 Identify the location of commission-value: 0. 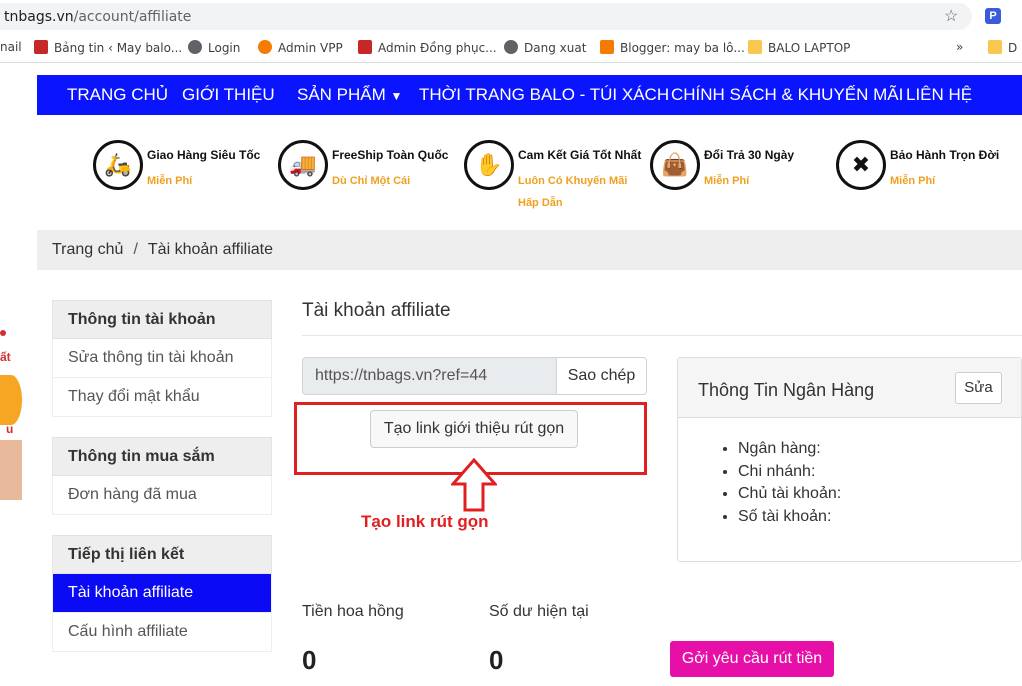
(309, 660).